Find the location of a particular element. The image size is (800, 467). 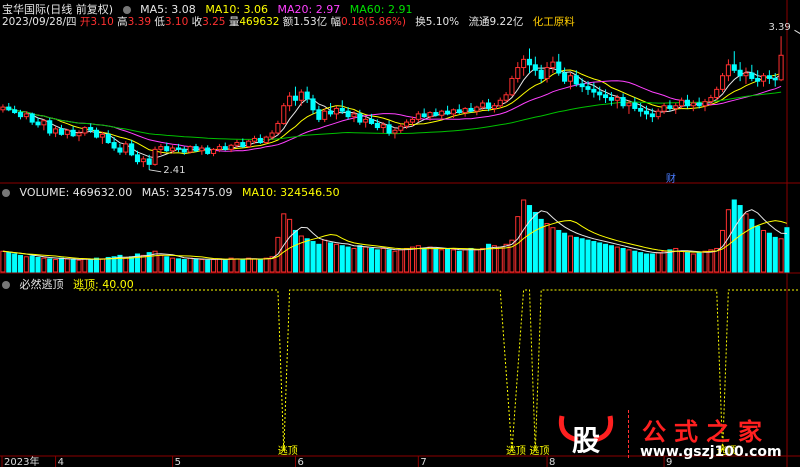

change-value: 0.18(5.86%) is located at coordinates (373, 22).